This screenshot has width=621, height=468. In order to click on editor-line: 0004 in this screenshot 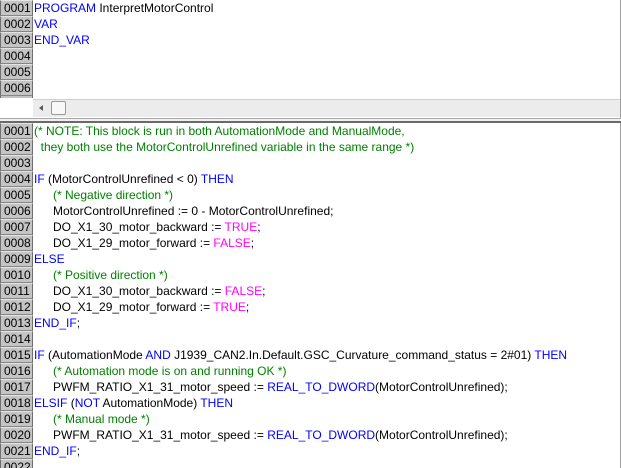, I will do `click(310, 56)`.